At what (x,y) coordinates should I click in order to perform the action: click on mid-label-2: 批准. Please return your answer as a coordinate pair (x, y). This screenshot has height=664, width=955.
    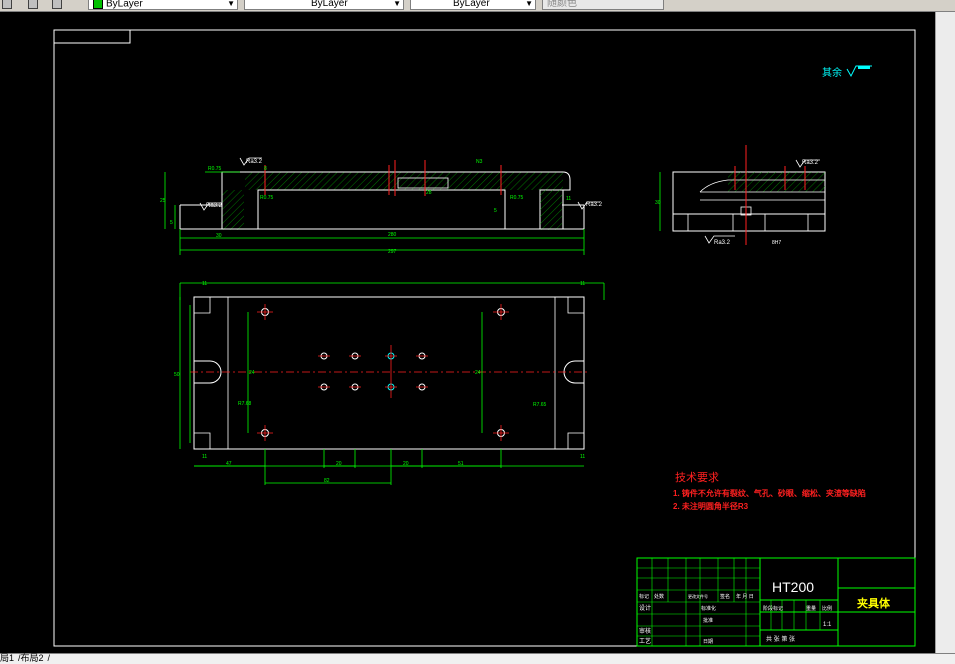
    Looking at the image, I should click on (708, 620).